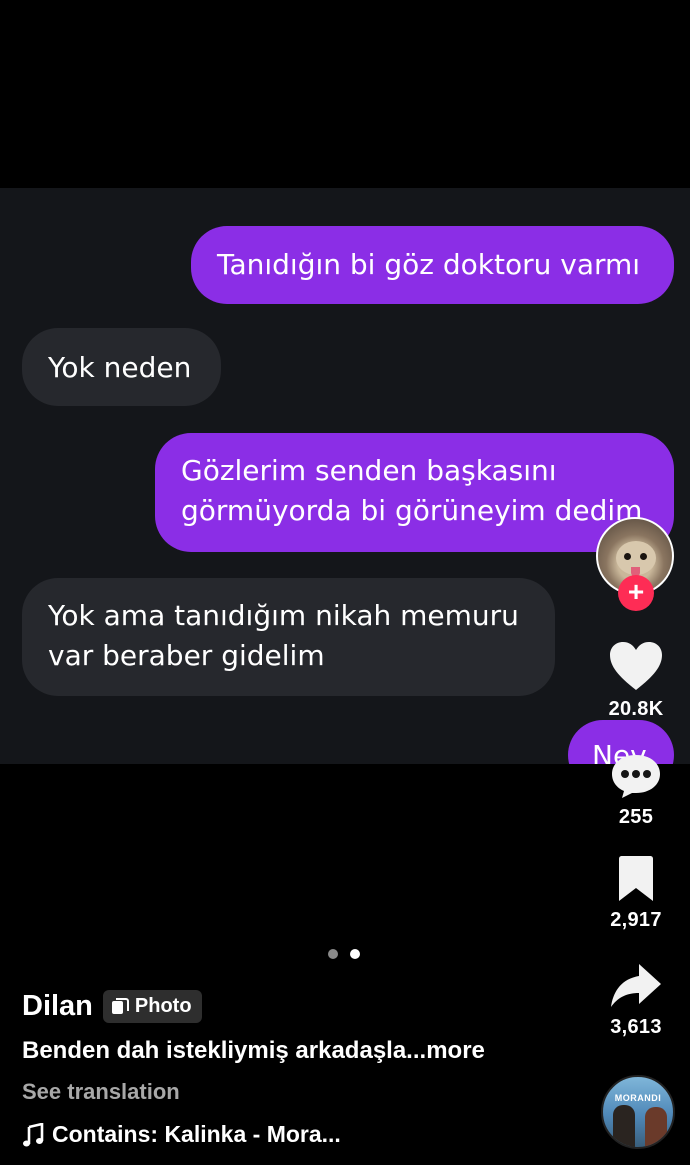  What do you see at coordinates (121, 367) in the screenshot?
I see `received-message: Yok neden` at bounding box center [121, 367].